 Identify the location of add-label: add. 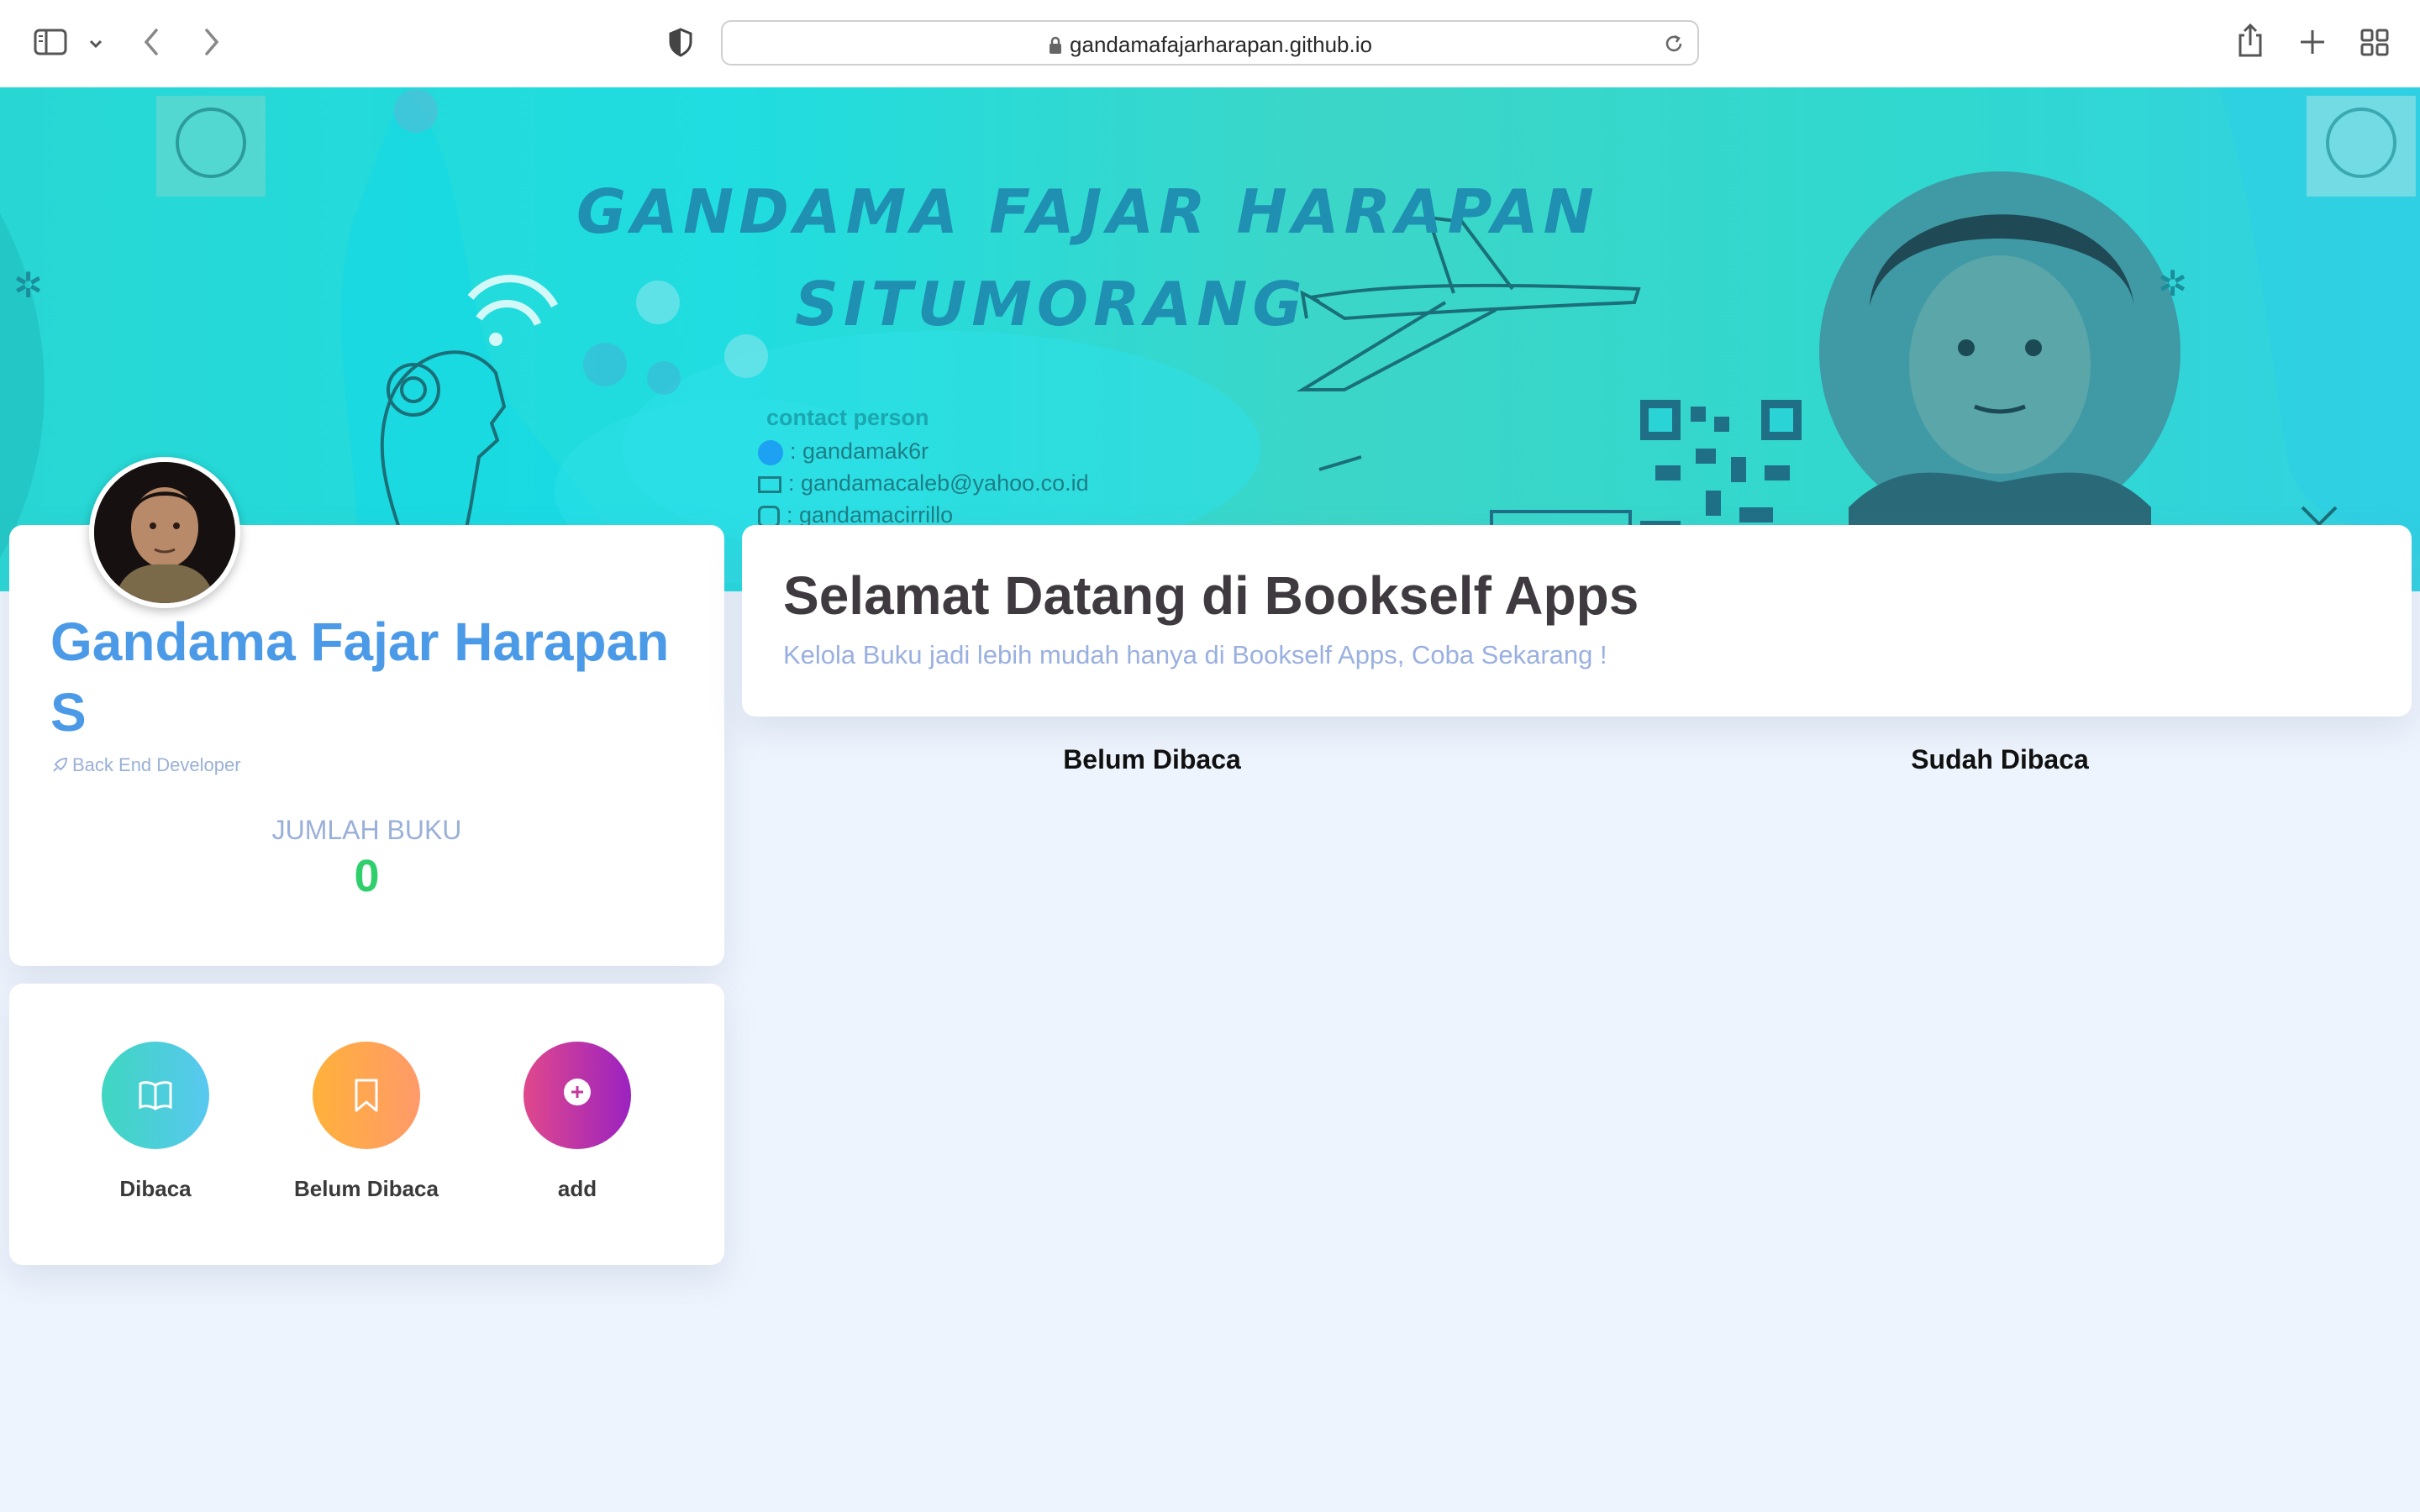
(577, 1189).